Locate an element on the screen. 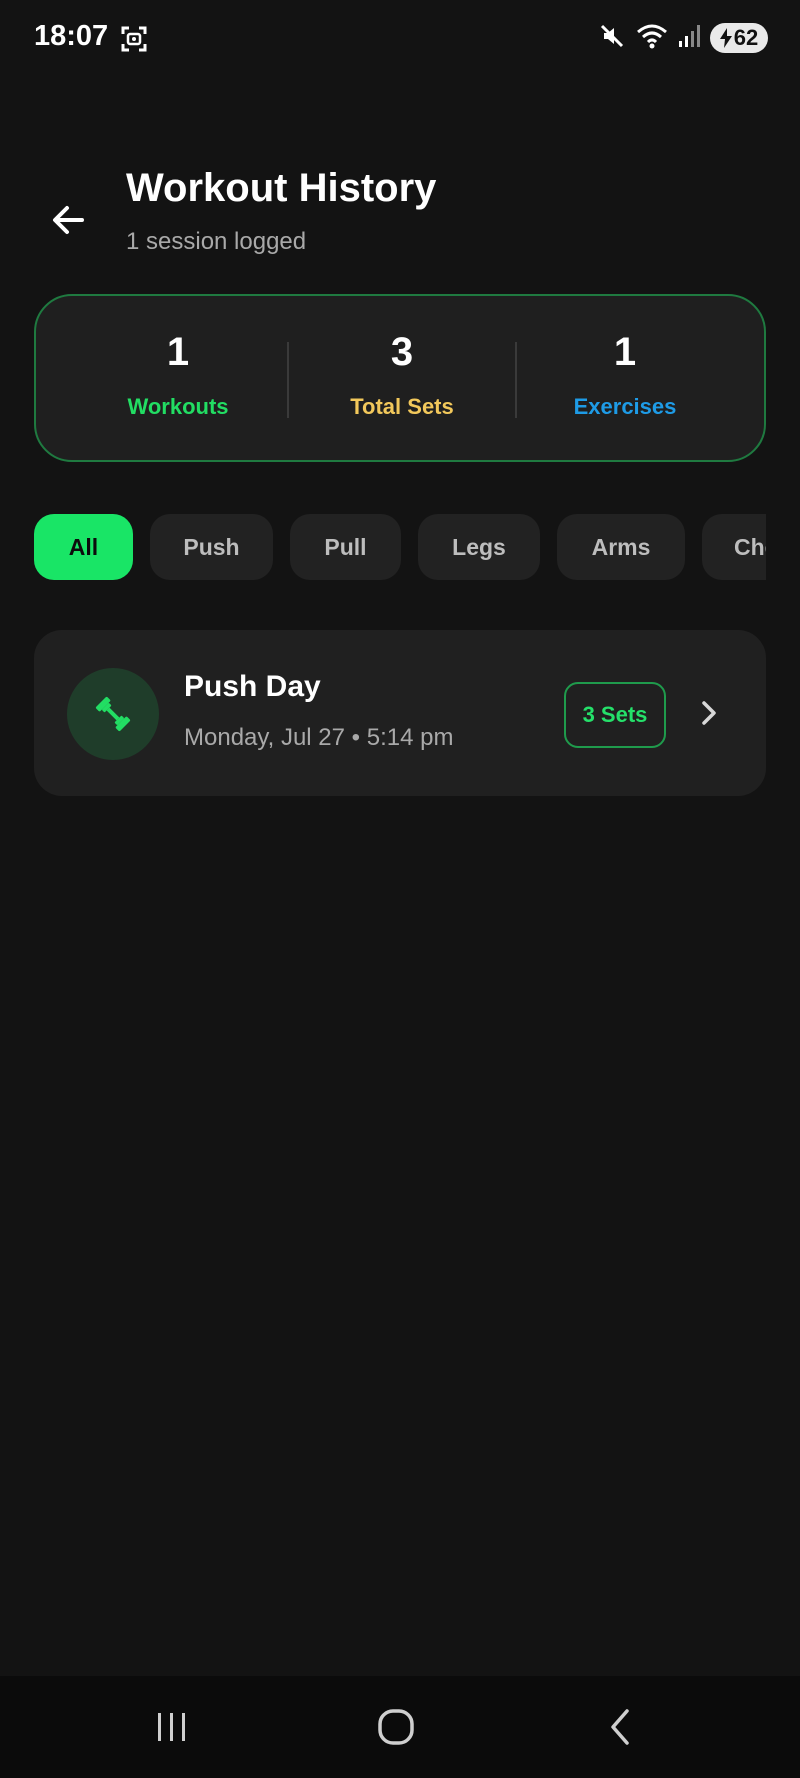 Image resolution: width=800 pixels, height=1778 pixels. battery-indicator: 62 is located at coordinates (739, 38).